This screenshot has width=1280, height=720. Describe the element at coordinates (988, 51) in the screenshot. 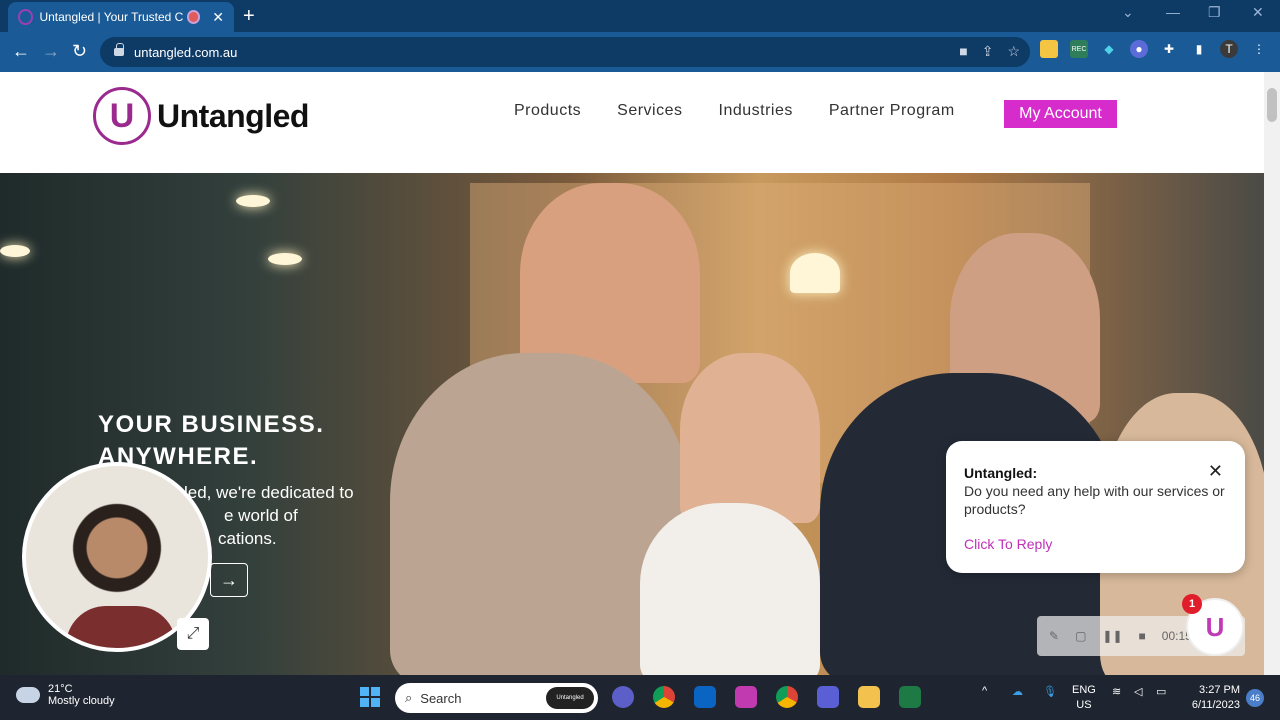

I see `share-icon: ⇪` at that location.